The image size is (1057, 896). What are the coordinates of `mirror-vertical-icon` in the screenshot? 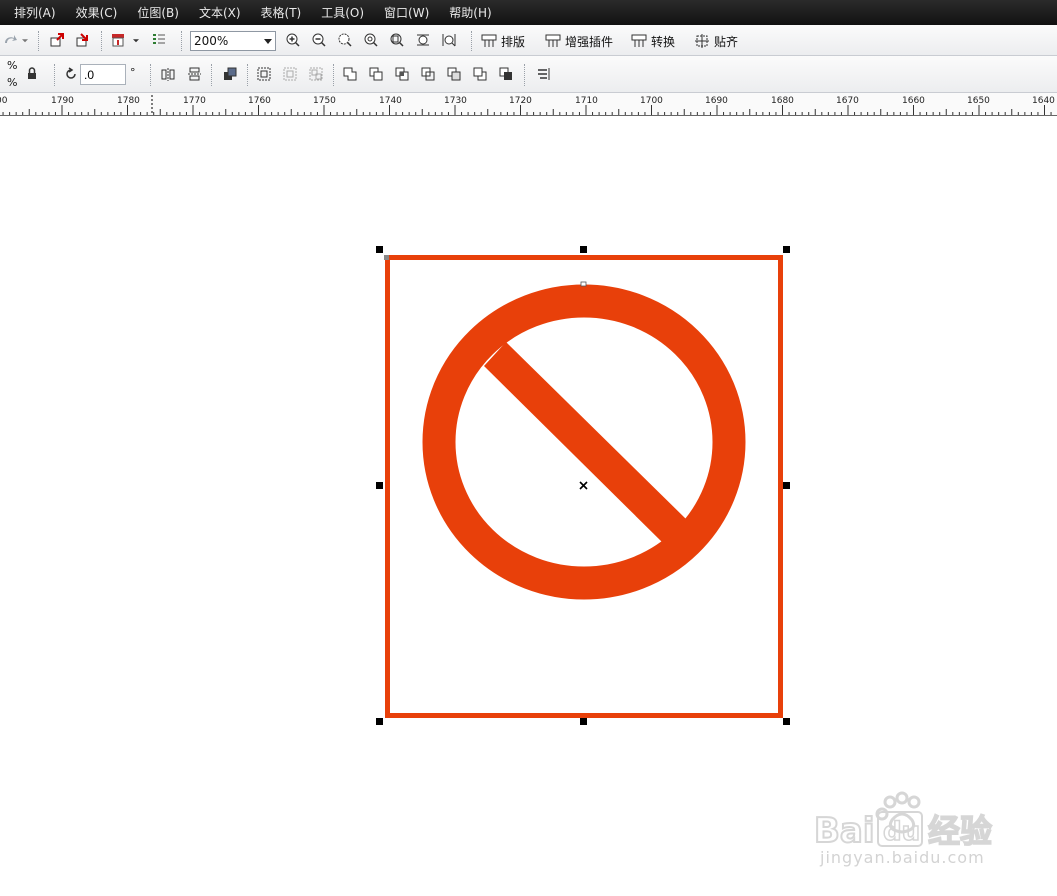 It's located at (194, 74).